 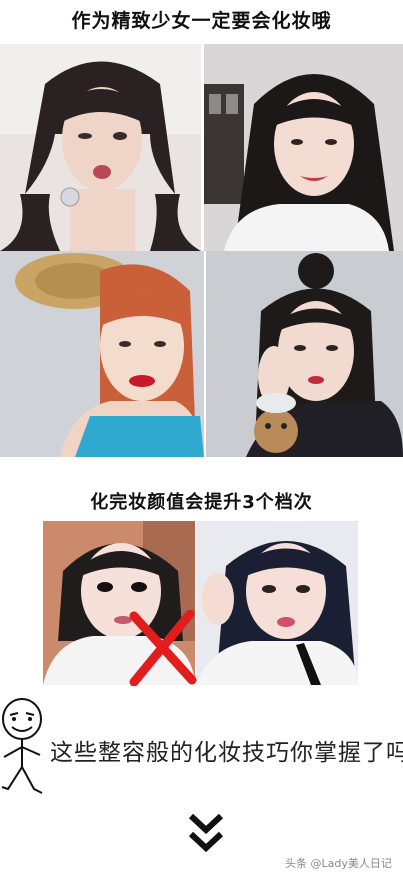 I want to click on cross-mark-icon, so click(x=163, y=648).